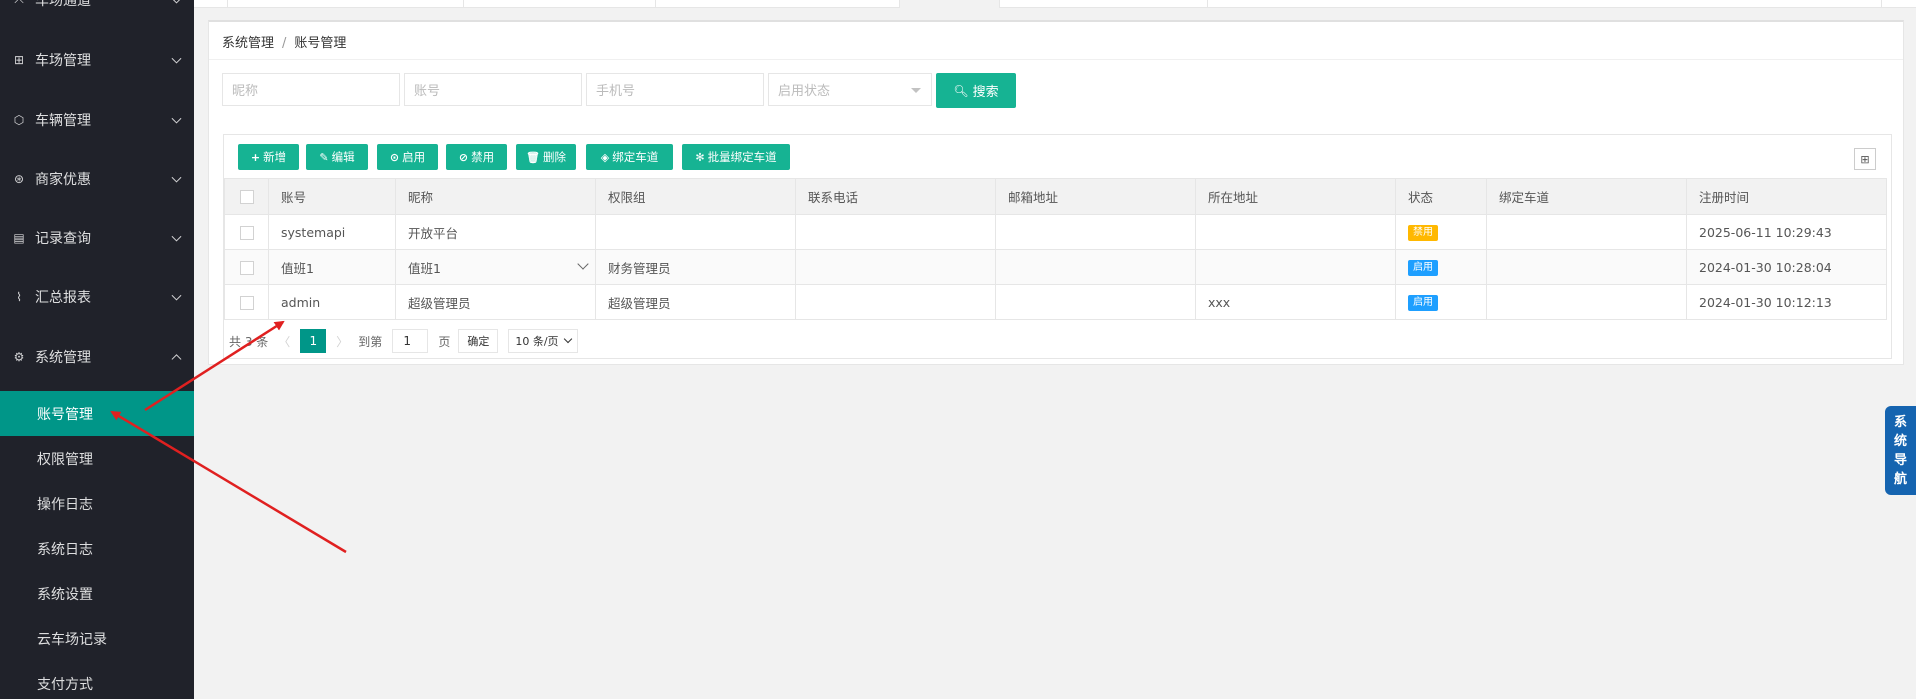 This screenshot has width=1916, height=699. I want to click on disable-button: ⊘ 禁用, so click(476, 157).